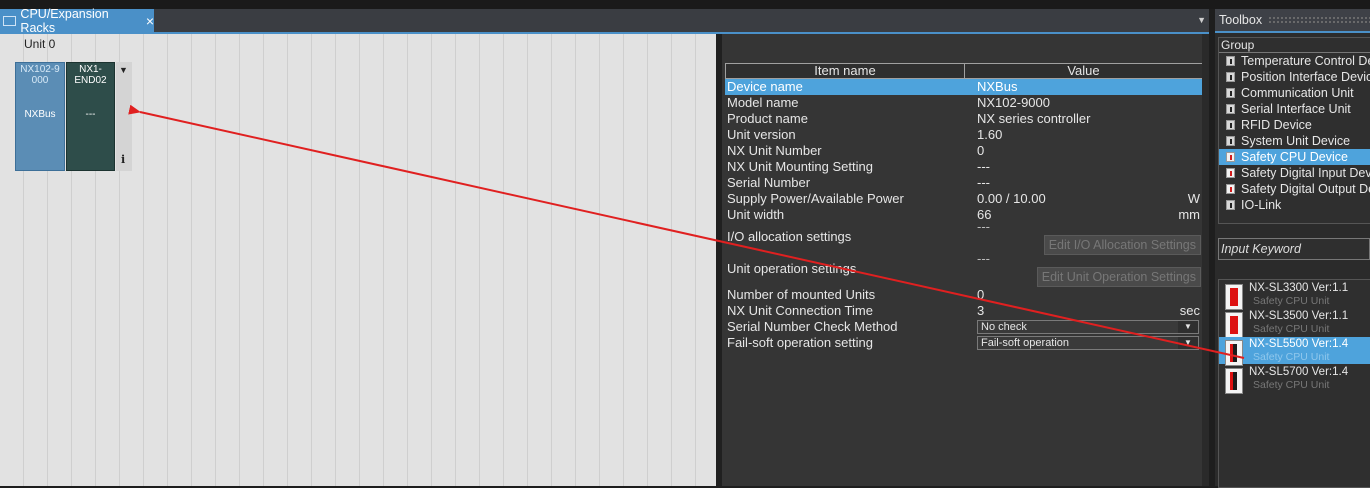 This screenshot has width=1370, height=488. I want to click on failsoft-select: Fail-soft operation ▼, so click(1088, 343).